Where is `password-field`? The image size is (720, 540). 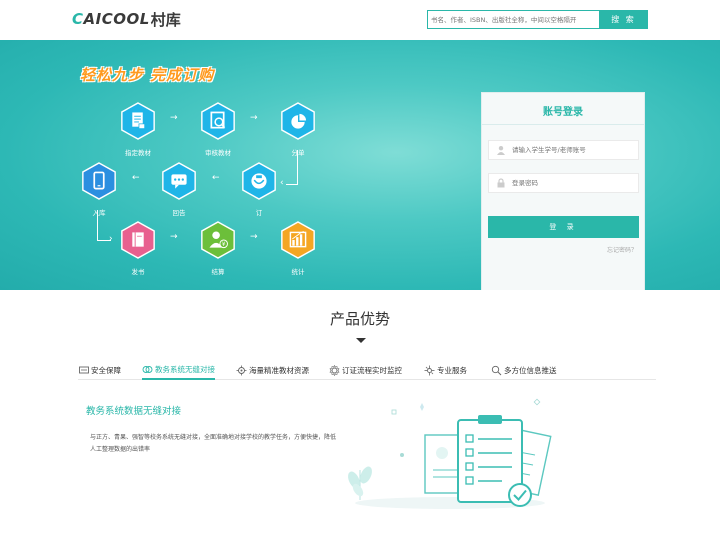
password-field is located at coordinates (563, 183).